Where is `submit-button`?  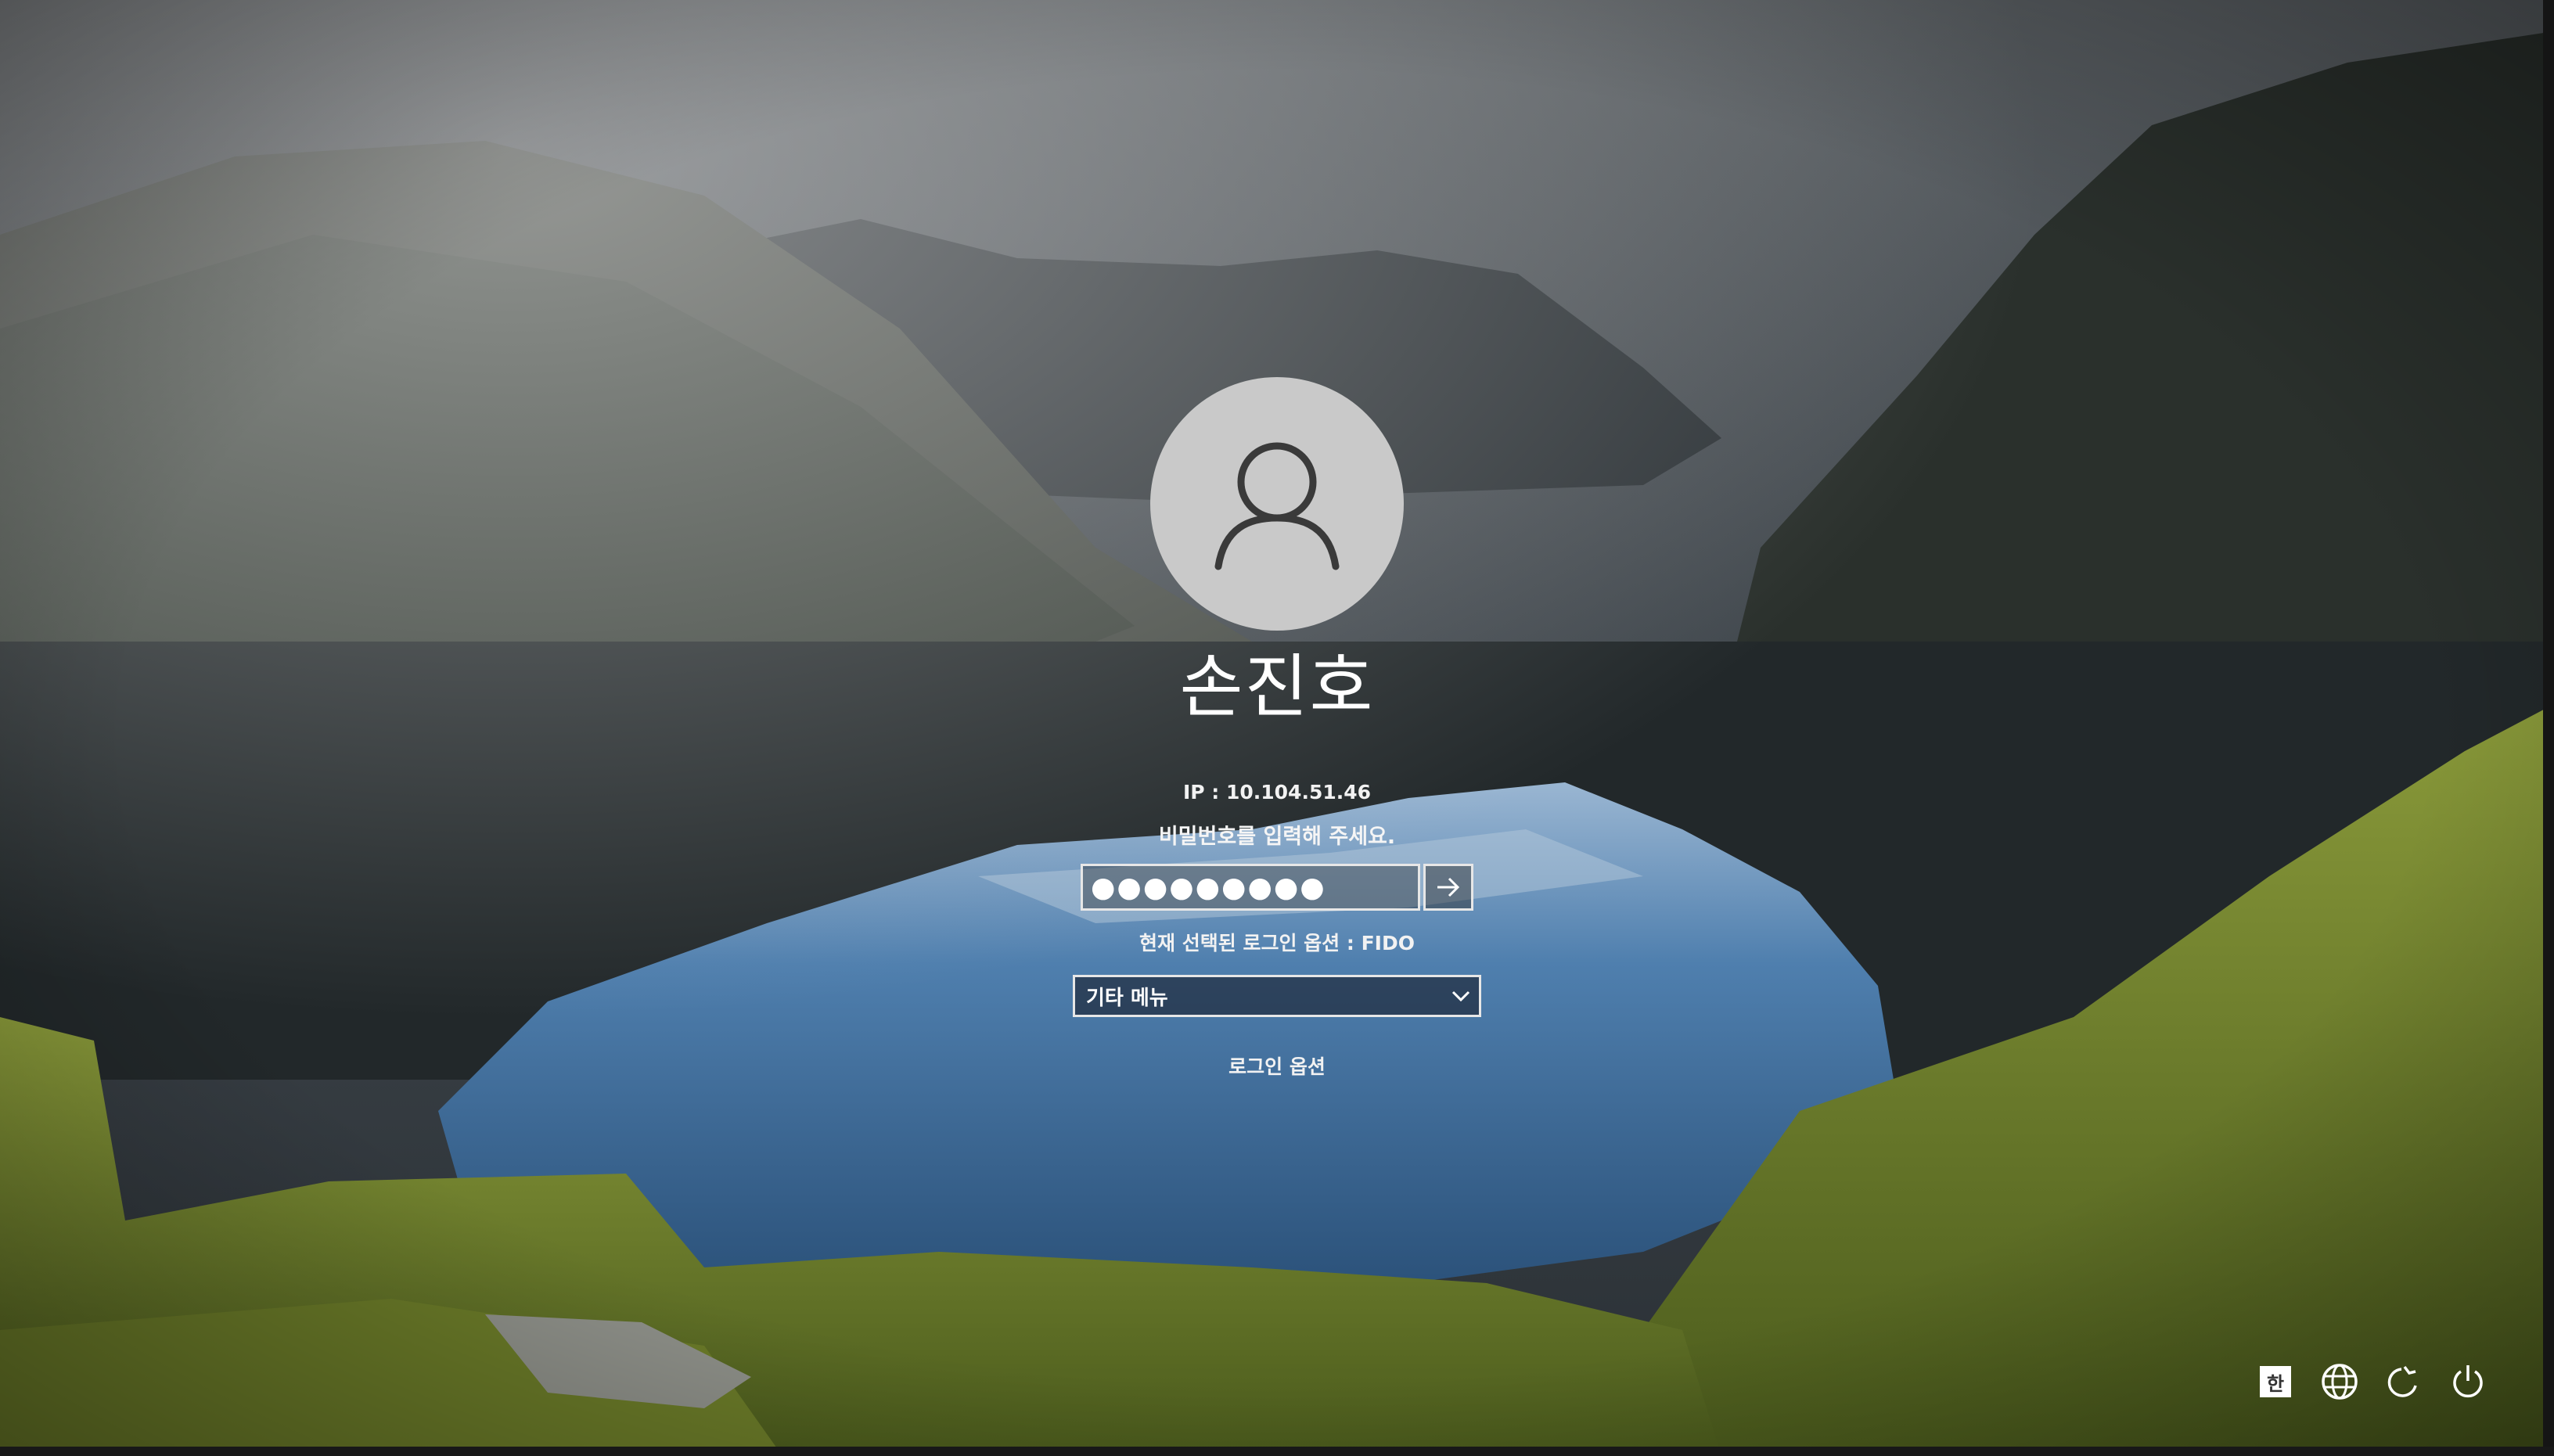 submit-button is located at coordinates (1448, 887).